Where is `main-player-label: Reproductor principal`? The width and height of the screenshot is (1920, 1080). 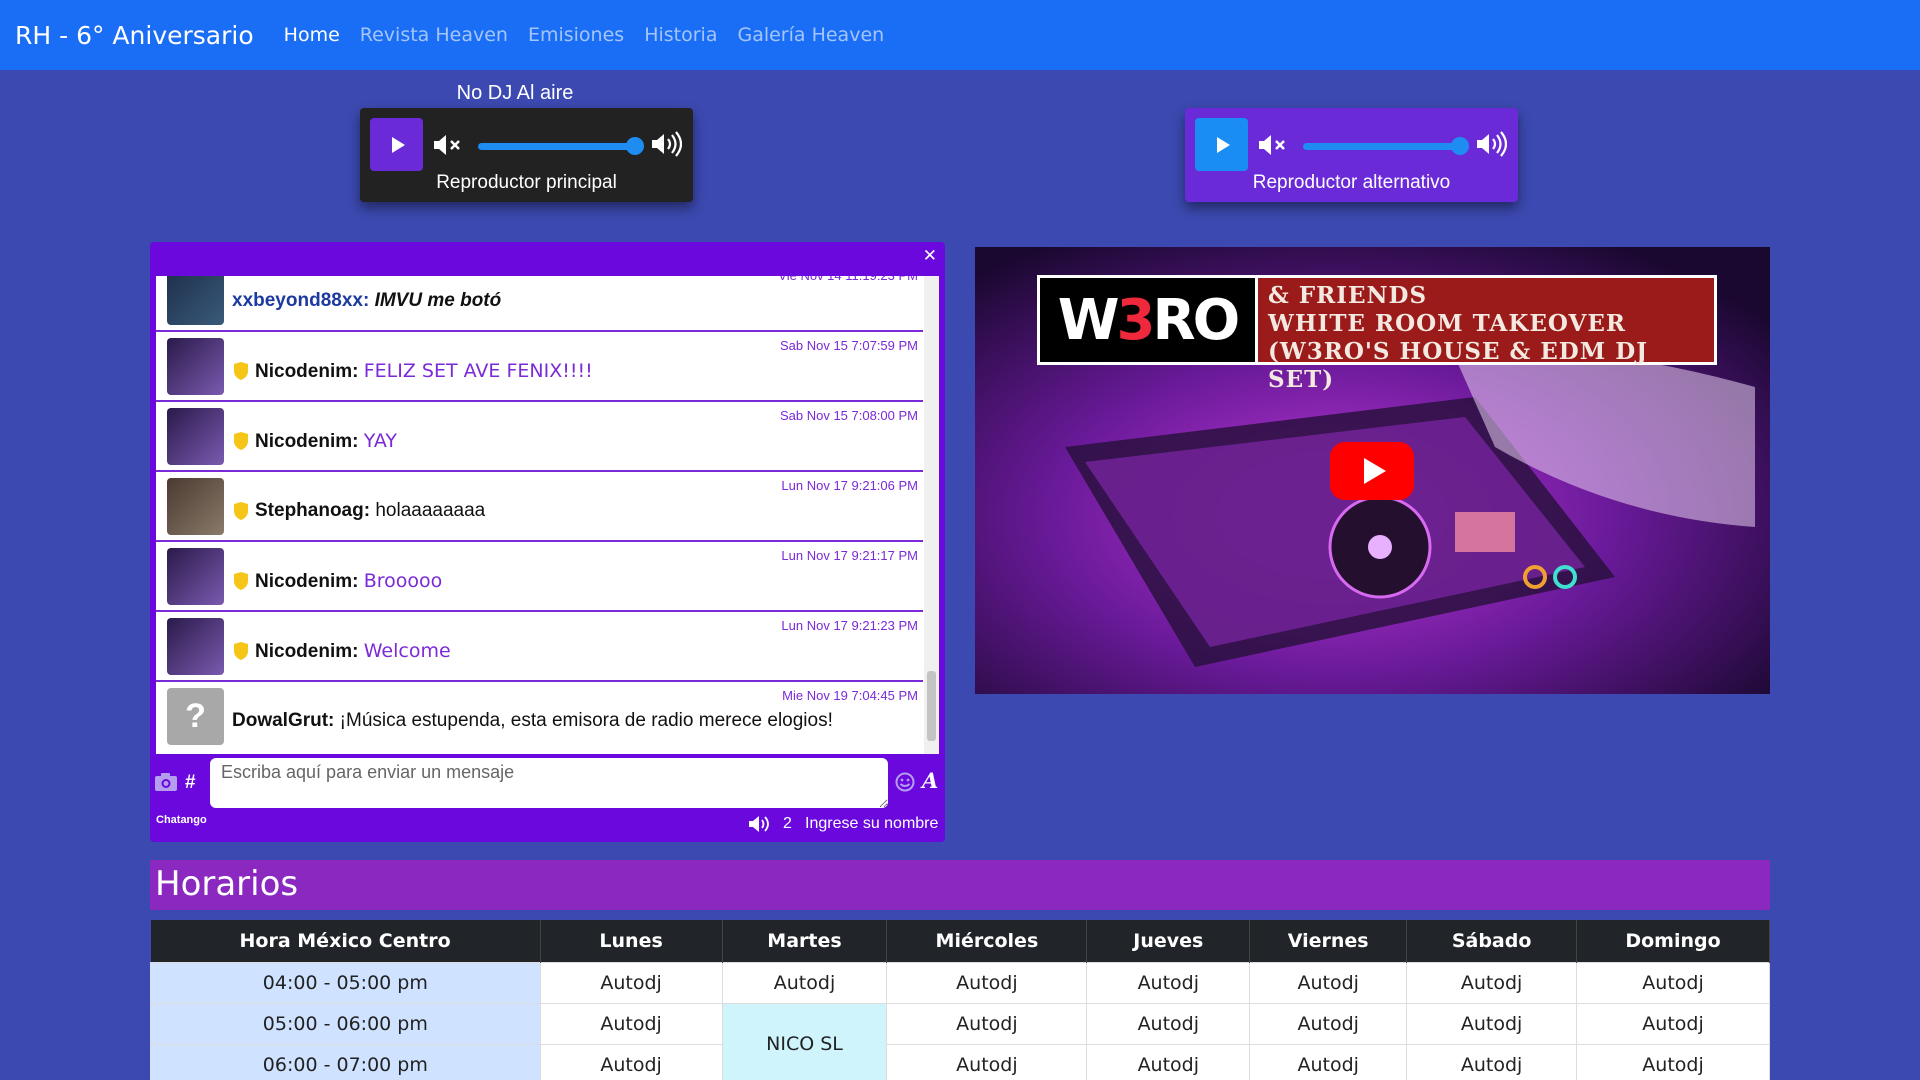
main-player-label: Reproductor principal is located at coordinates (526, 182).